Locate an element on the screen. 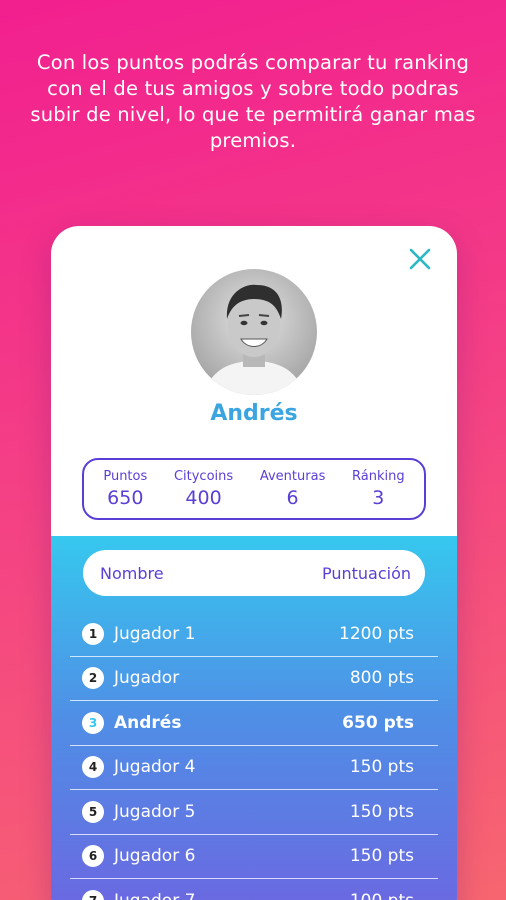 This screenshot has width=506, height=900. user-avatar-photo is located at coordinates (254, 332).